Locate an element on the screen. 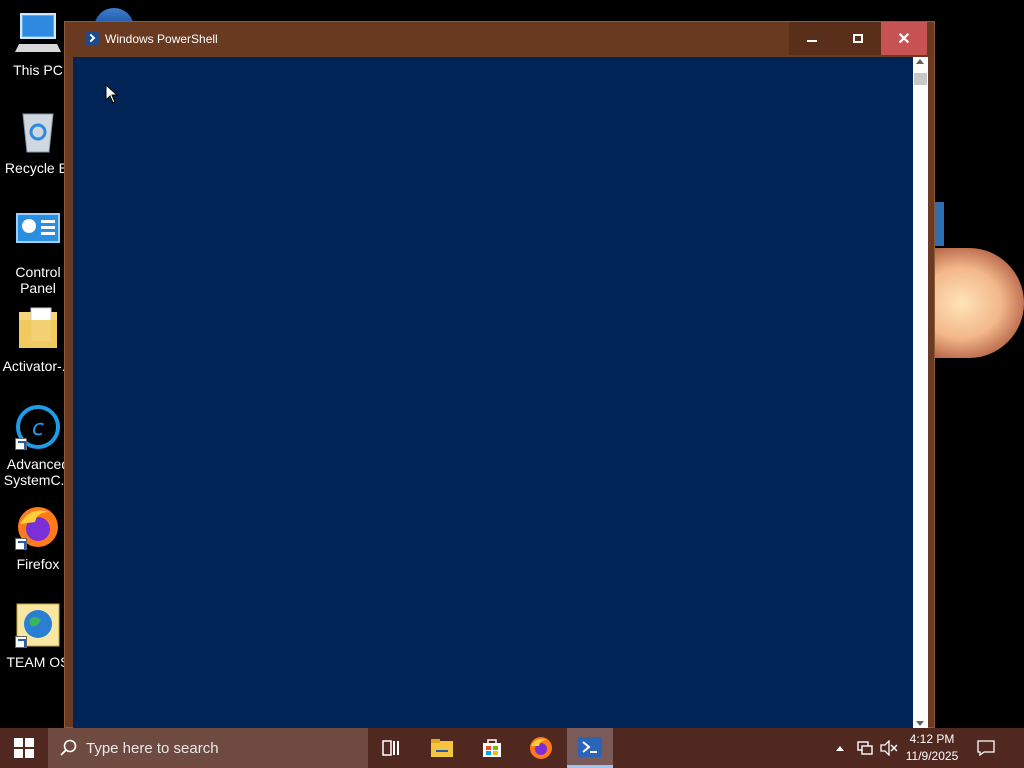 The height and width of the screenshot is (768, 1024). maximize-icon is located at coordinates (858, 38).